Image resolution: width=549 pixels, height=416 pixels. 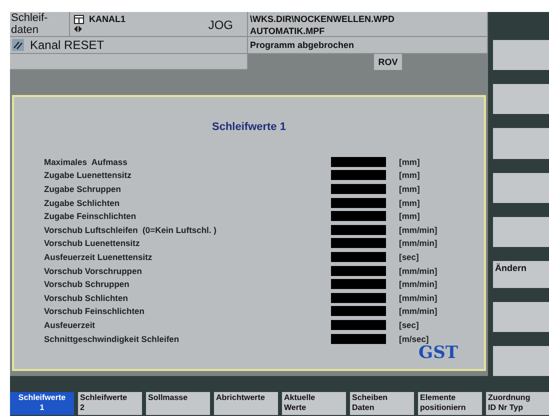 I want to click on softkey: Ändern, so click(x=521, y=274).